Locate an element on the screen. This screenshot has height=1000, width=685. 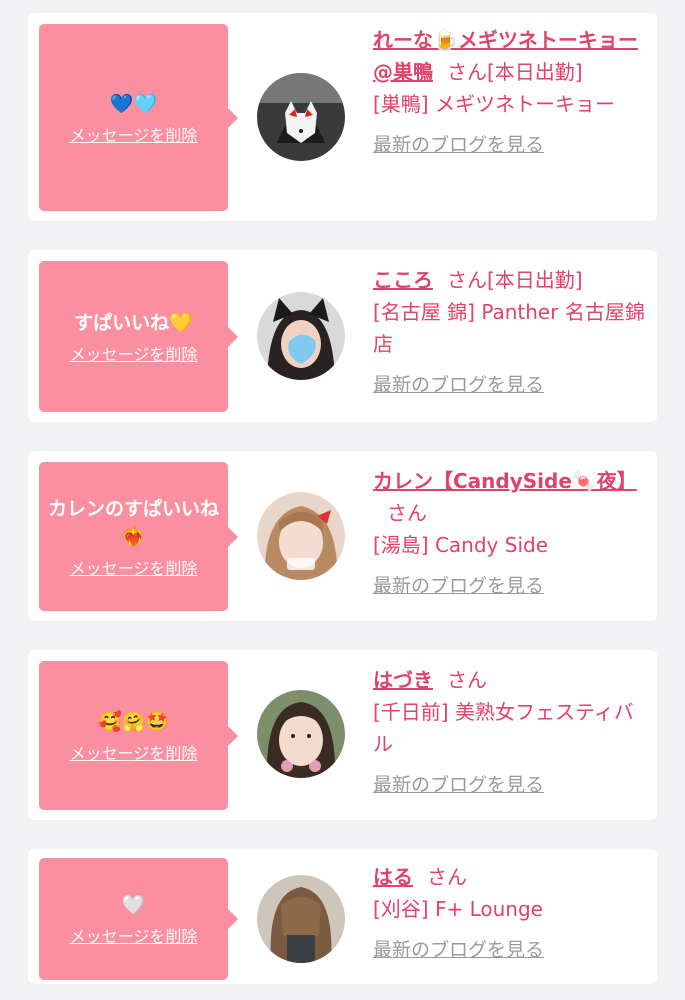
cast-name-link: カレン【CandySide🍬夜】 is located at coordinates (505, 481).